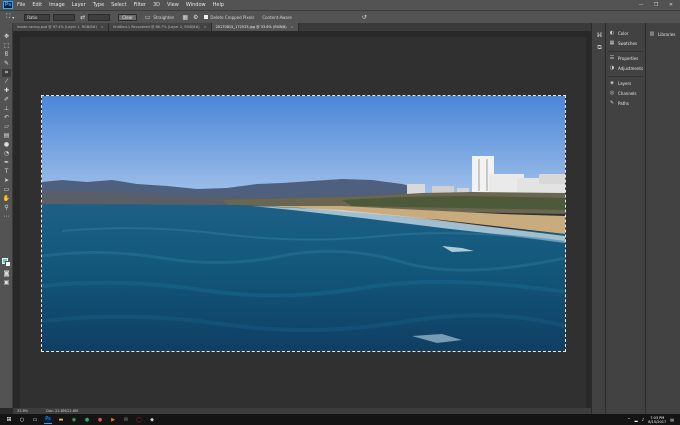 This screenshot has height=425, width=680. Describe the element at coordinates (619, 34) in the screenshot. I see `panel-color: ◐ Color` at that location.